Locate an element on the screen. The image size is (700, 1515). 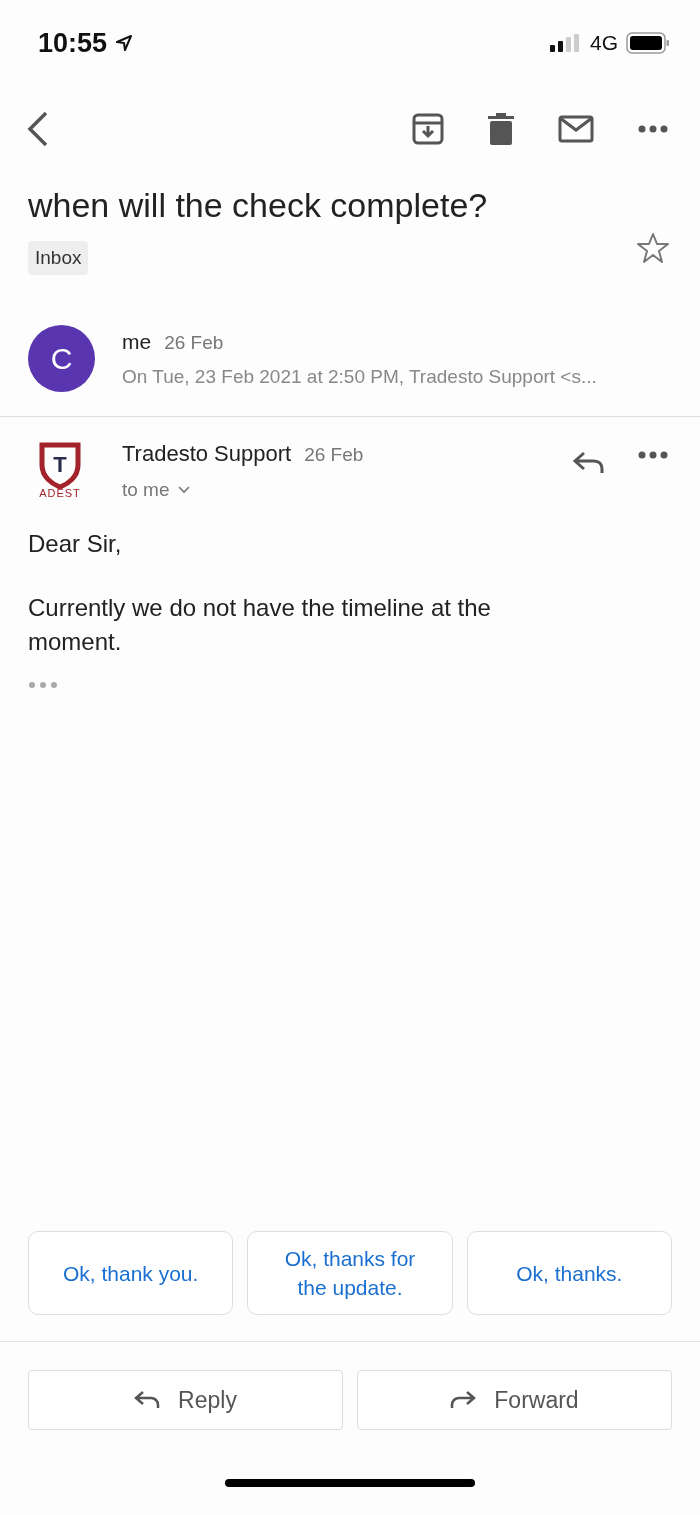
chevron-down-icon is located at coordinates (183, 490).